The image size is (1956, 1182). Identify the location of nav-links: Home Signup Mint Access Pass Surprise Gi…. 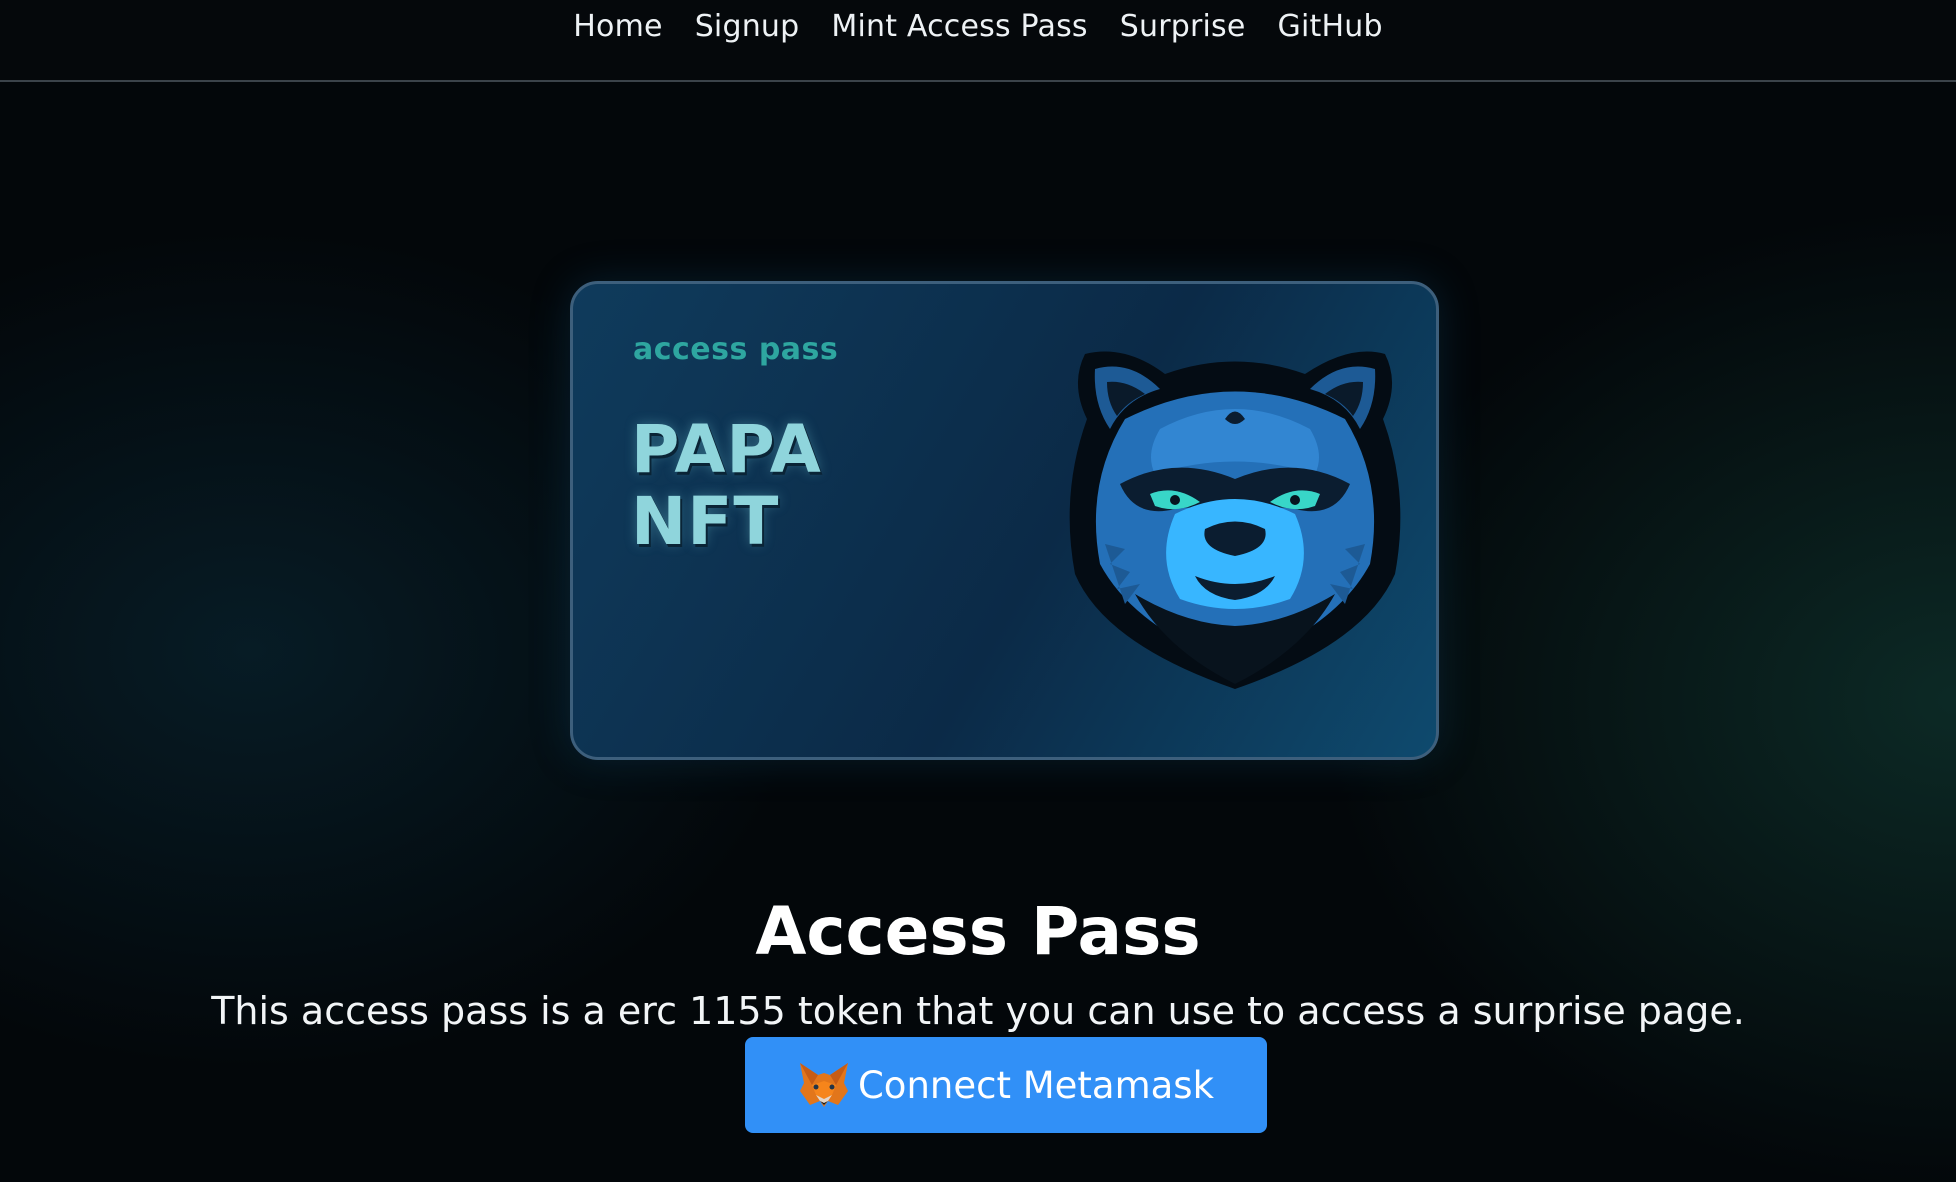
(978, 26).